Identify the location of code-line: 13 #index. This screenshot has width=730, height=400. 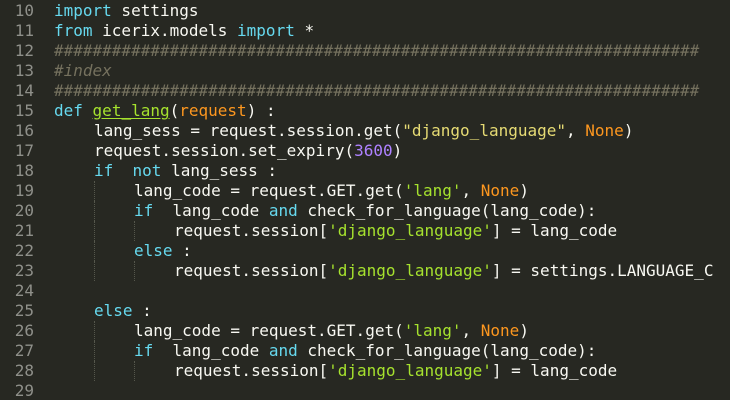
(365, 71).